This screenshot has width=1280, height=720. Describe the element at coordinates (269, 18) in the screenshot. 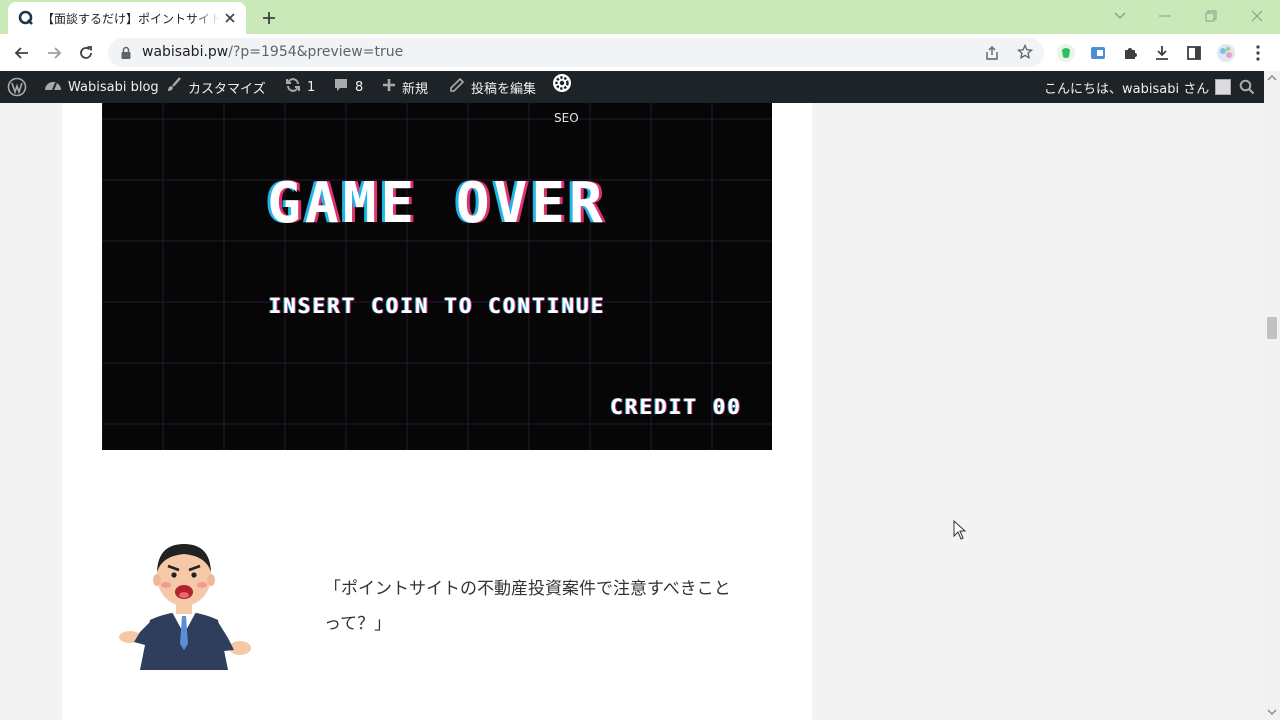

I see `new-tab-icon` at that location.